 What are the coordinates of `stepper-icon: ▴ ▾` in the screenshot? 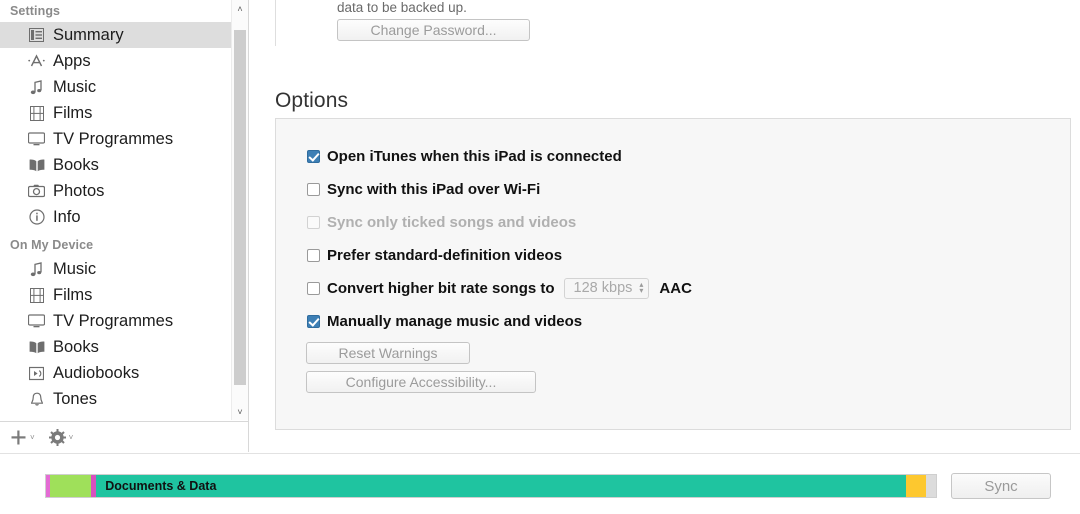 It's located at (641, 288).